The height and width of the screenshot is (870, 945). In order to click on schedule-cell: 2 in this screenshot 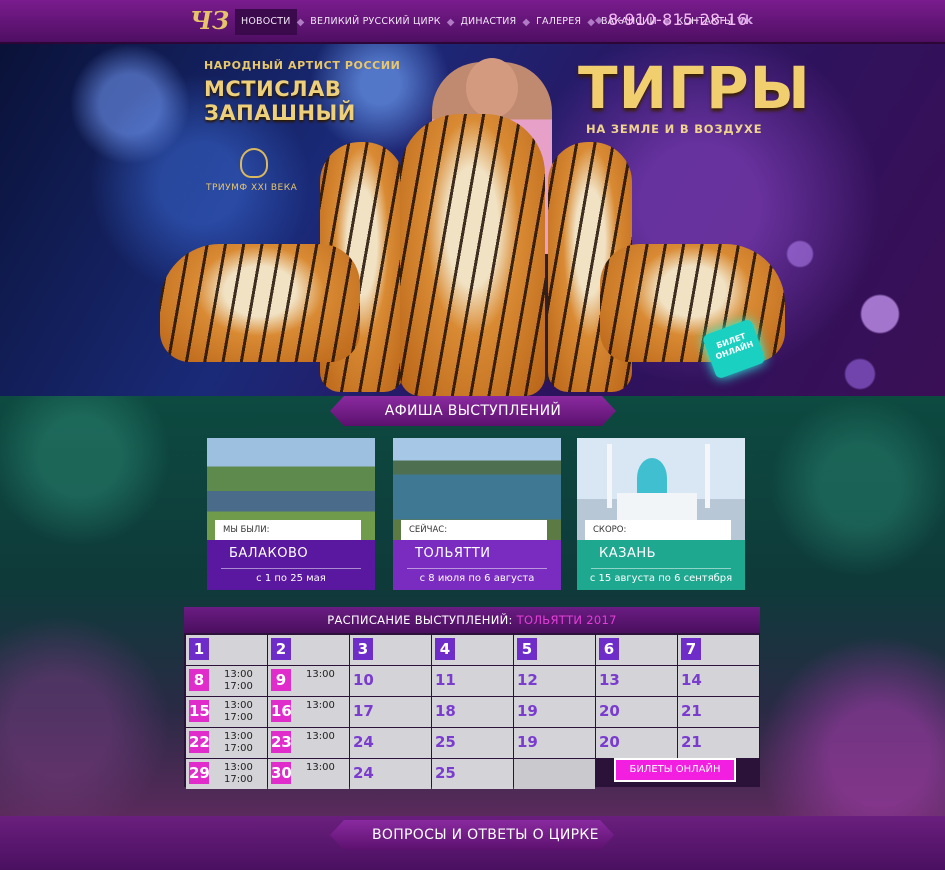, I will do `click(308, 650)`.